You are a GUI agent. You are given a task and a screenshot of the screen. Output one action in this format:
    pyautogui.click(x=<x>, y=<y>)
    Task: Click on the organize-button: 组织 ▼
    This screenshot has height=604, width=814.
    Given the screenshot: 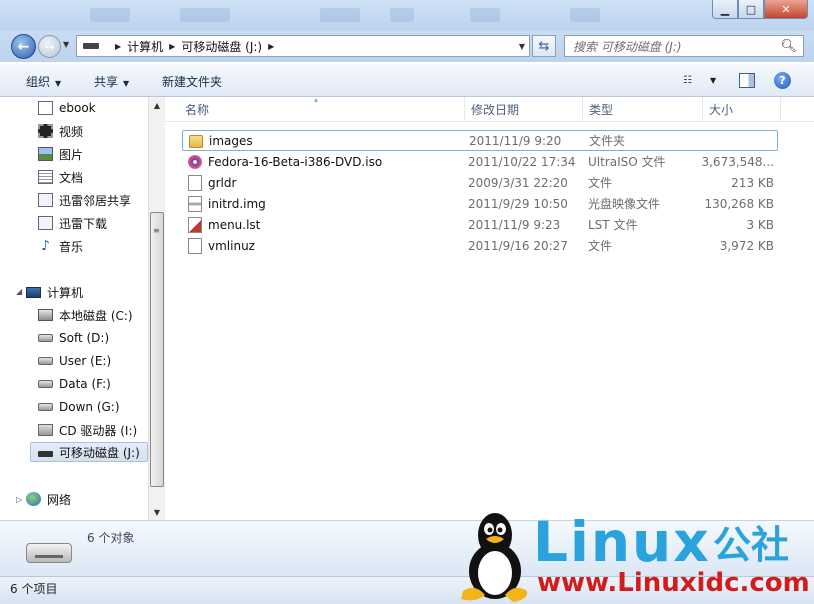 What is the action you would take?
    pyautogui.click(x=43, y=81)
    